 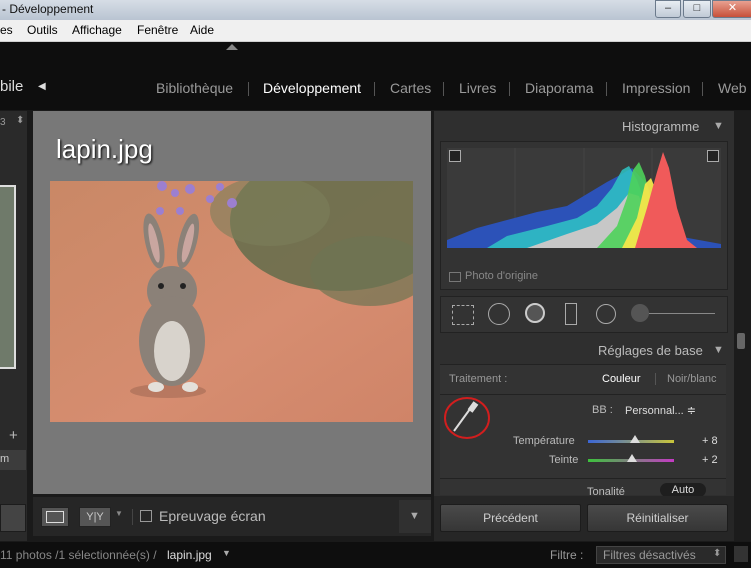 I want to click on soft-proof-label: Epreuvage écran, so click(x=212, y=516).